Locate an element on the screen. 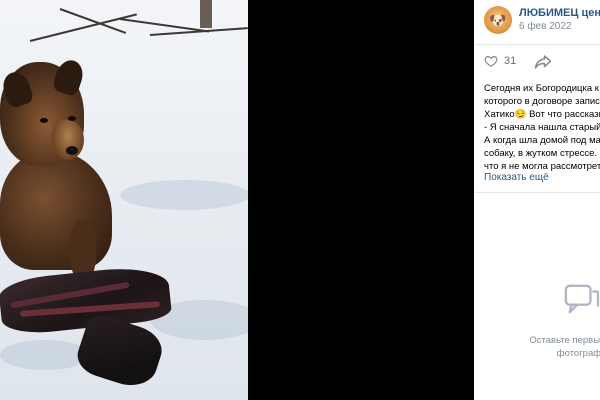  tree-trunk is located at coordinates (206, 14).